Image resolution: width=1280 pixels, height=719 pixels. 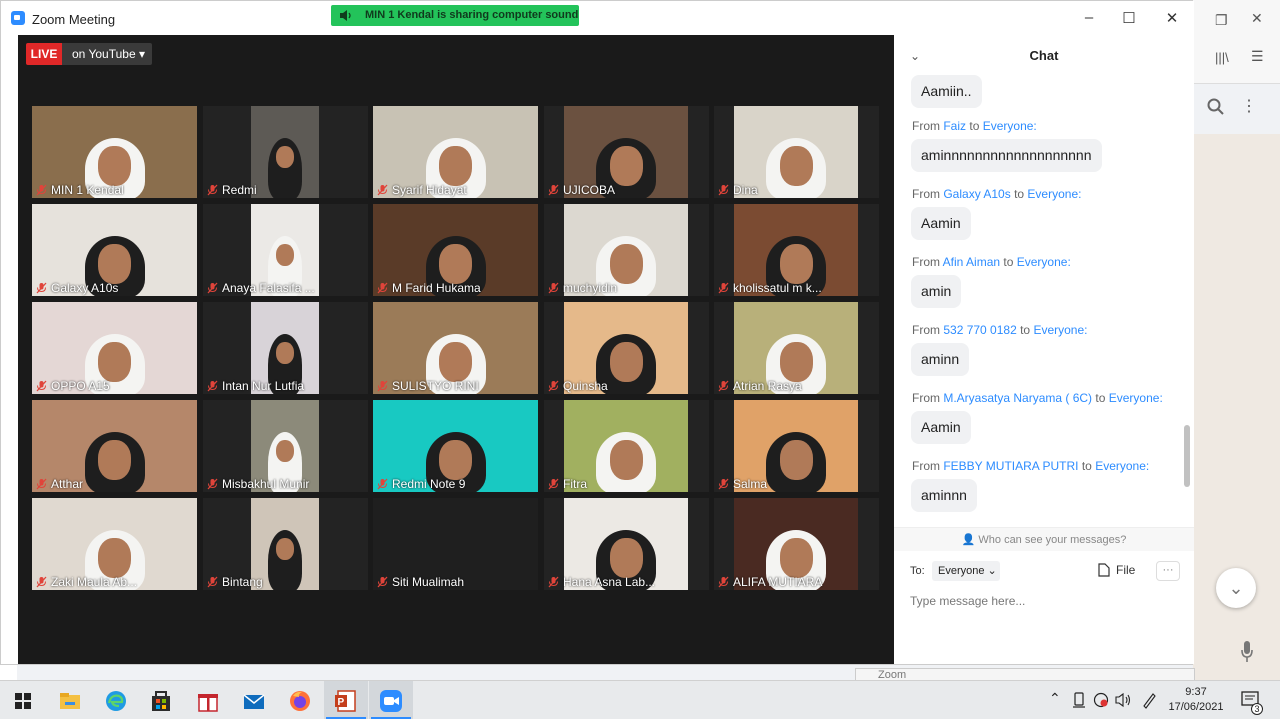 I want to click on taskbar: P ⌃ 9:37 17/06/2021 3, so click(x=640, y=699).